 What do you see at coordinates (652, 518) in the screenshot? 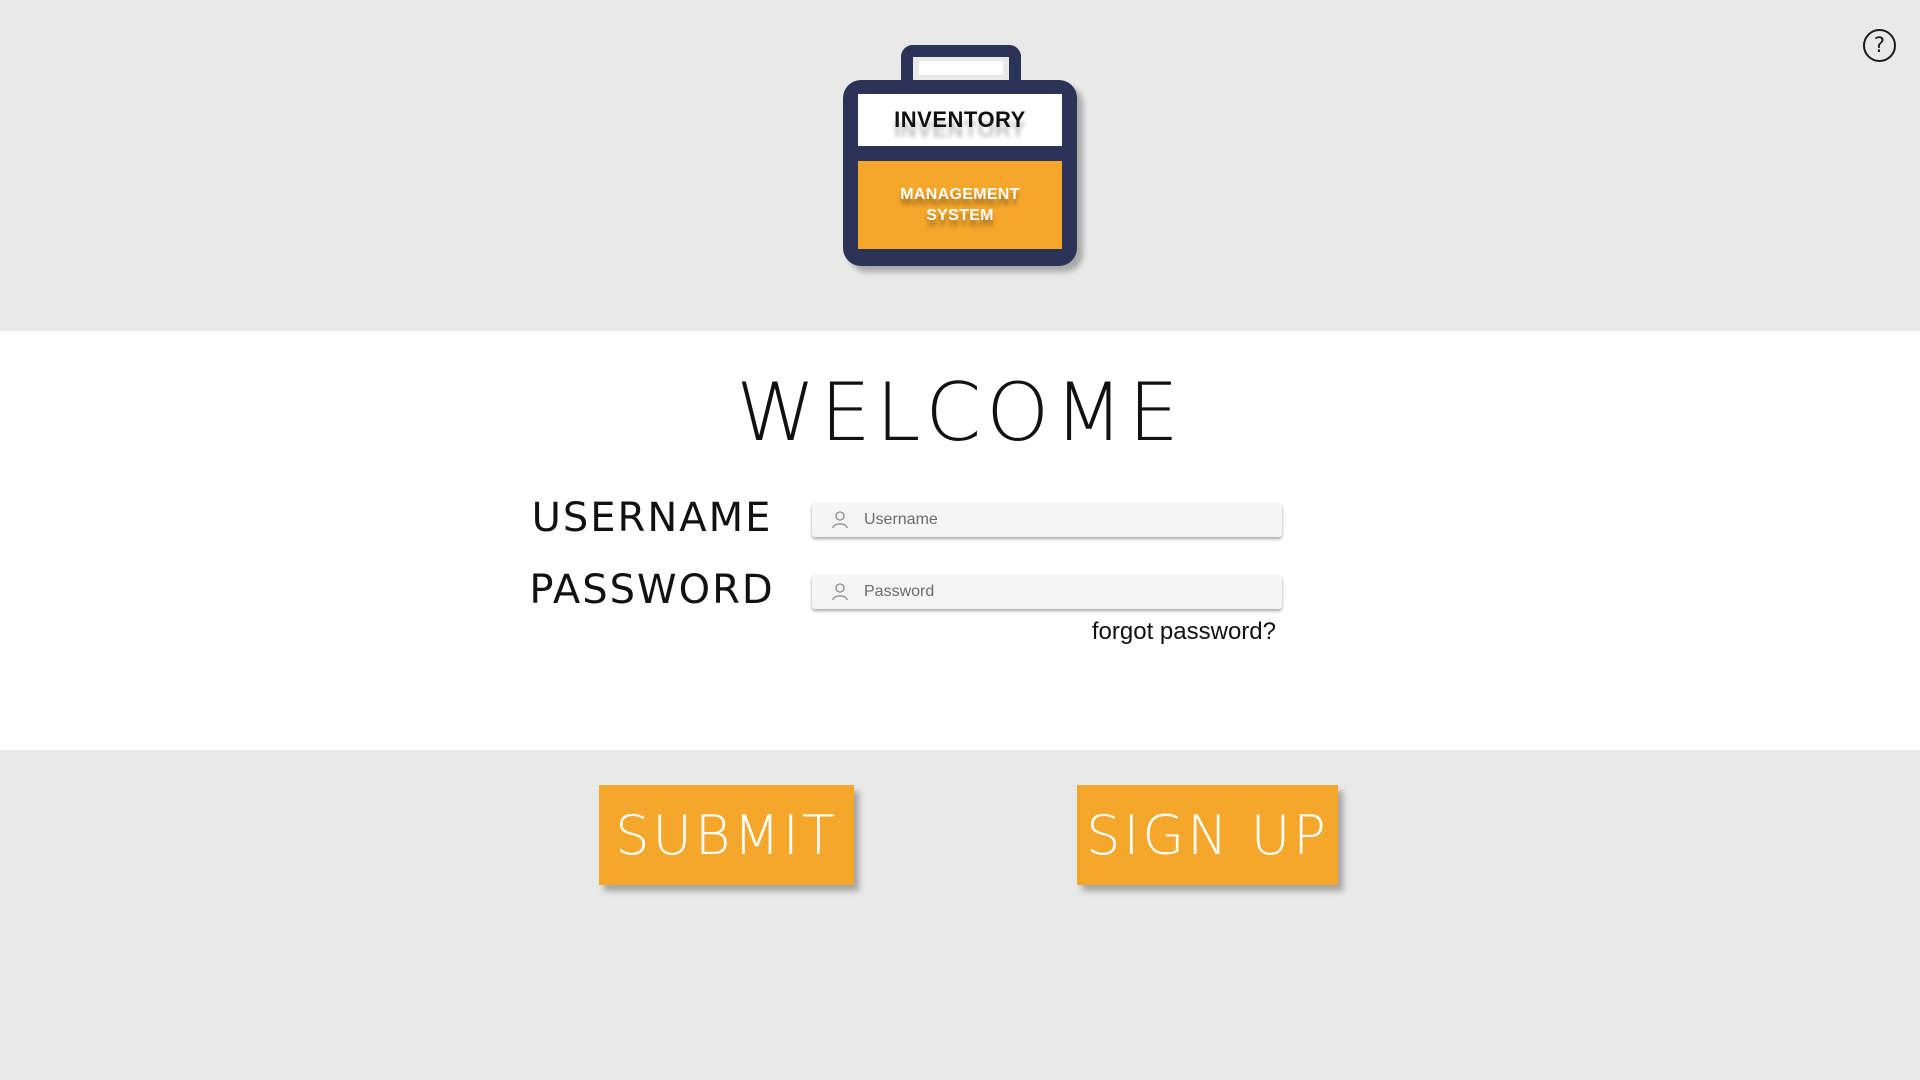
I see `username-label: USERNAME` at bounding box center [652, 518].